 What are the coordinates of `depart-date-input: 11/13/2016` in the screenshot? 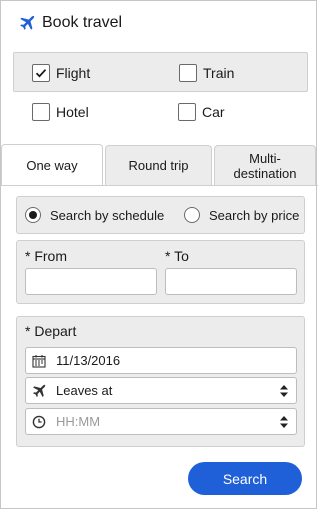 It's located at (161, 360).